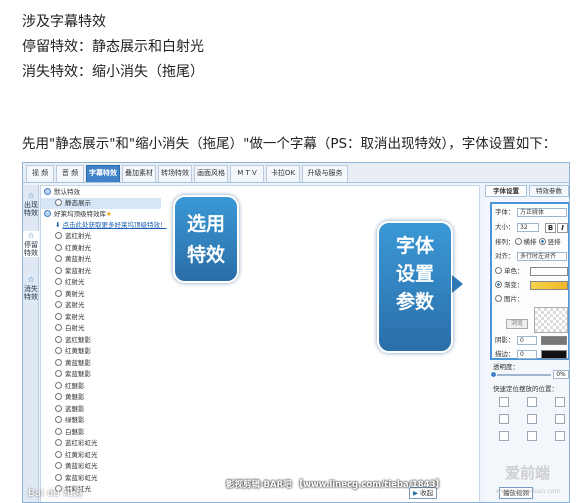  Describe the element at coordinates (31, 204) in the screenshot. I see `nav-appear: ☆ 出现特效` at that location.